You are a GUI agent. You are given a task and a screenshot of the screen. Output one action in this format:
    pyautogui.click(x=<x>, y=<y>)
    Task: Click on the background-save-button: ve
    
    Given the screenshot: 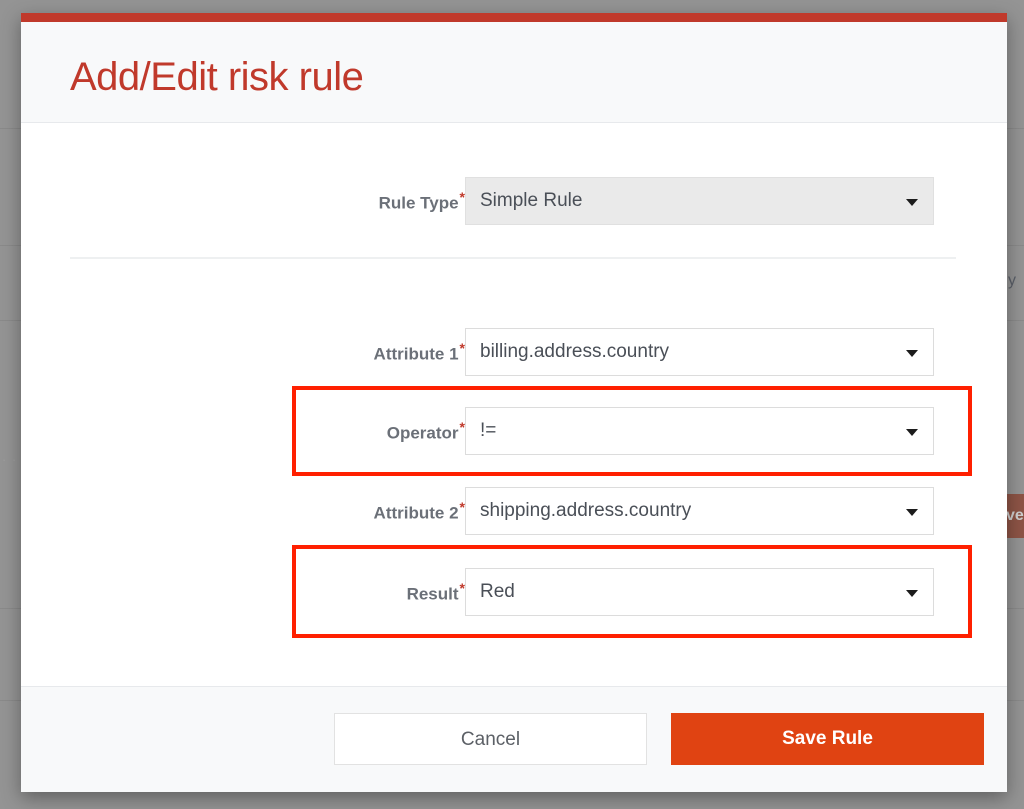 What is the action you would take?
    pyautogui.click(x=1015, y=516)
    